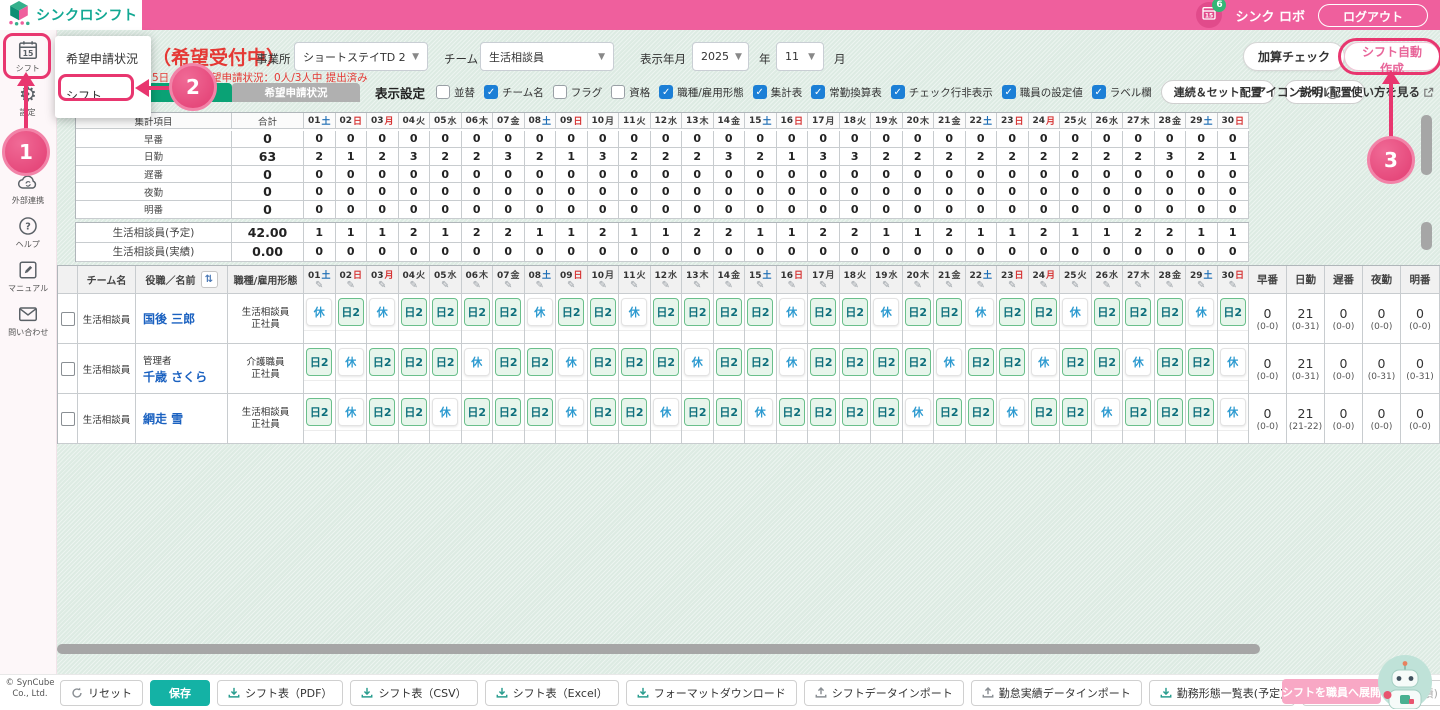 Image resolution: width=1440 pixels, height=710 pixels. Describe the element at coordinates (1056, 693) in the screenshot. I see `footer-button-attendance-import: 勤怠実績データインポート` at that location.